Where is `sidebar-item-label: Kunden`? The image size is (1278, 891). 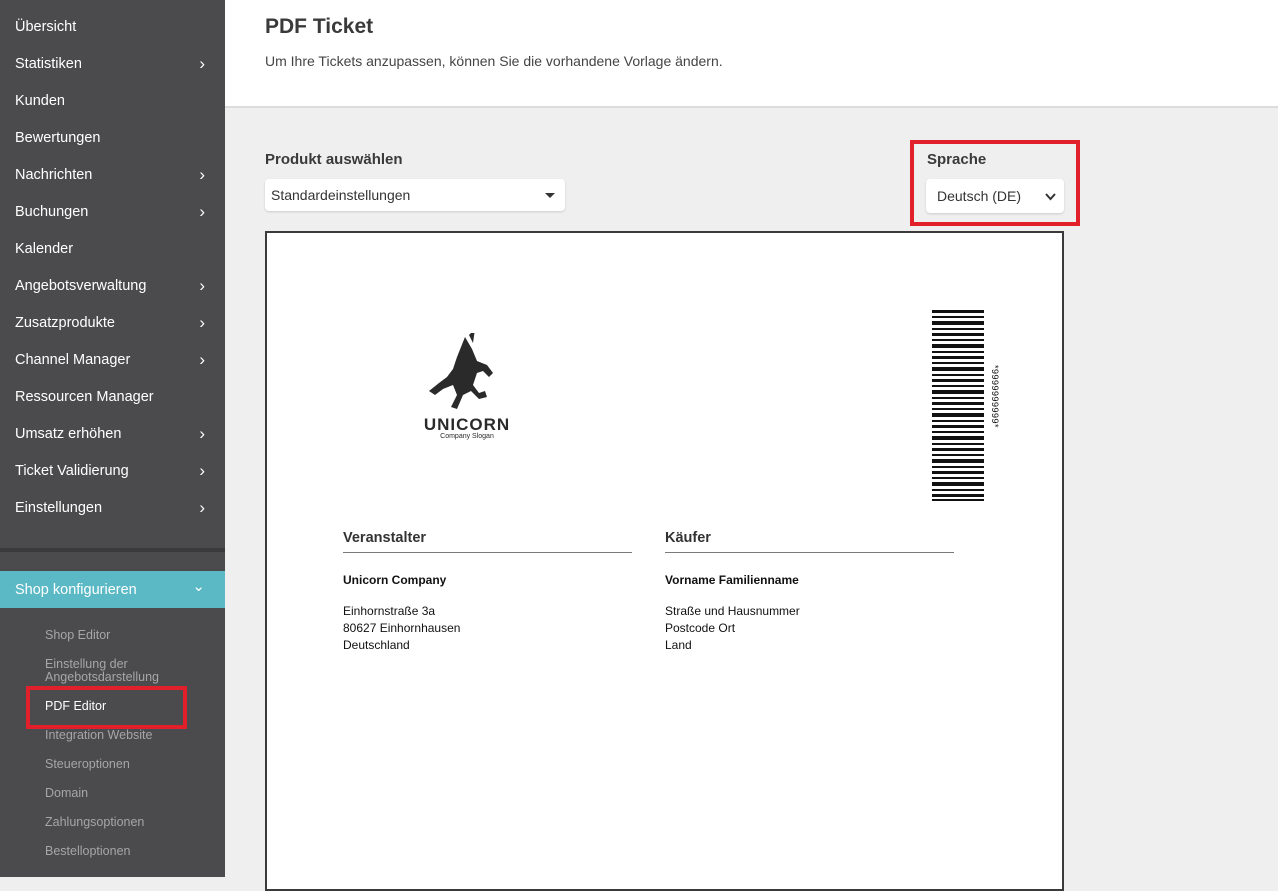
sidebar-item-label: Kunden is located at coordinates (40, 100).